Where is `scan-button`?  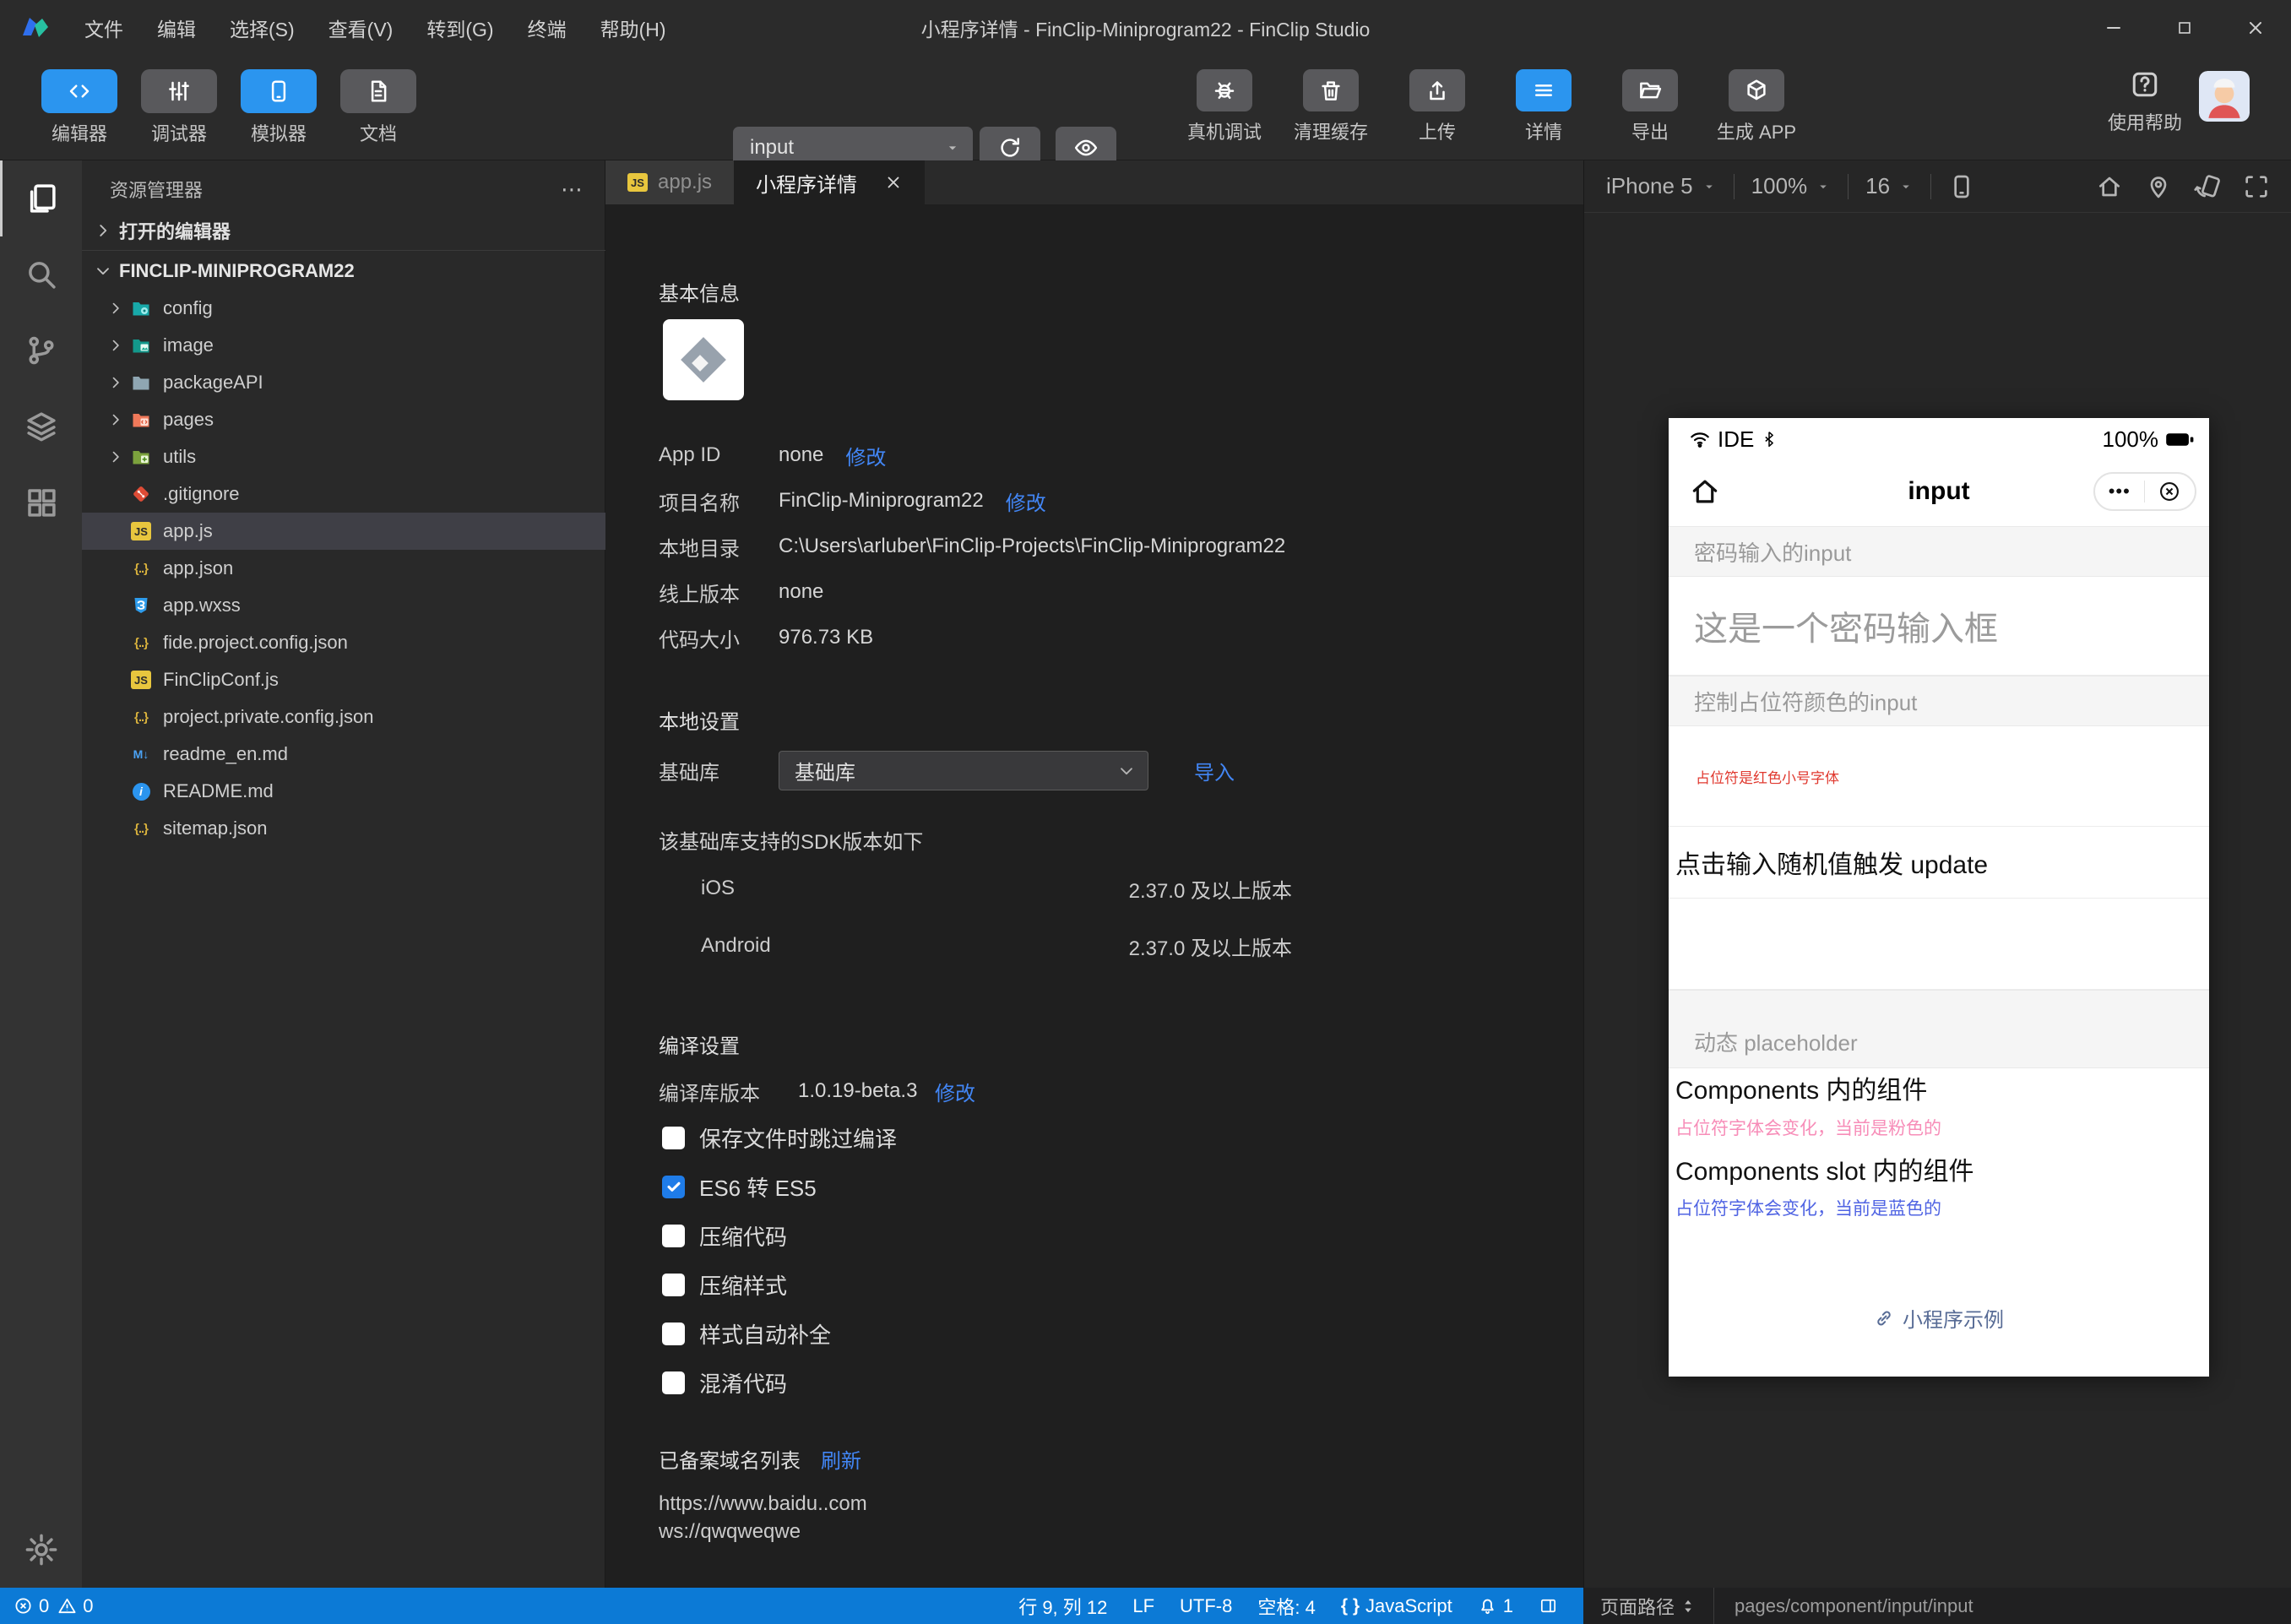 scan-button is located at coordinates (2257, 186).